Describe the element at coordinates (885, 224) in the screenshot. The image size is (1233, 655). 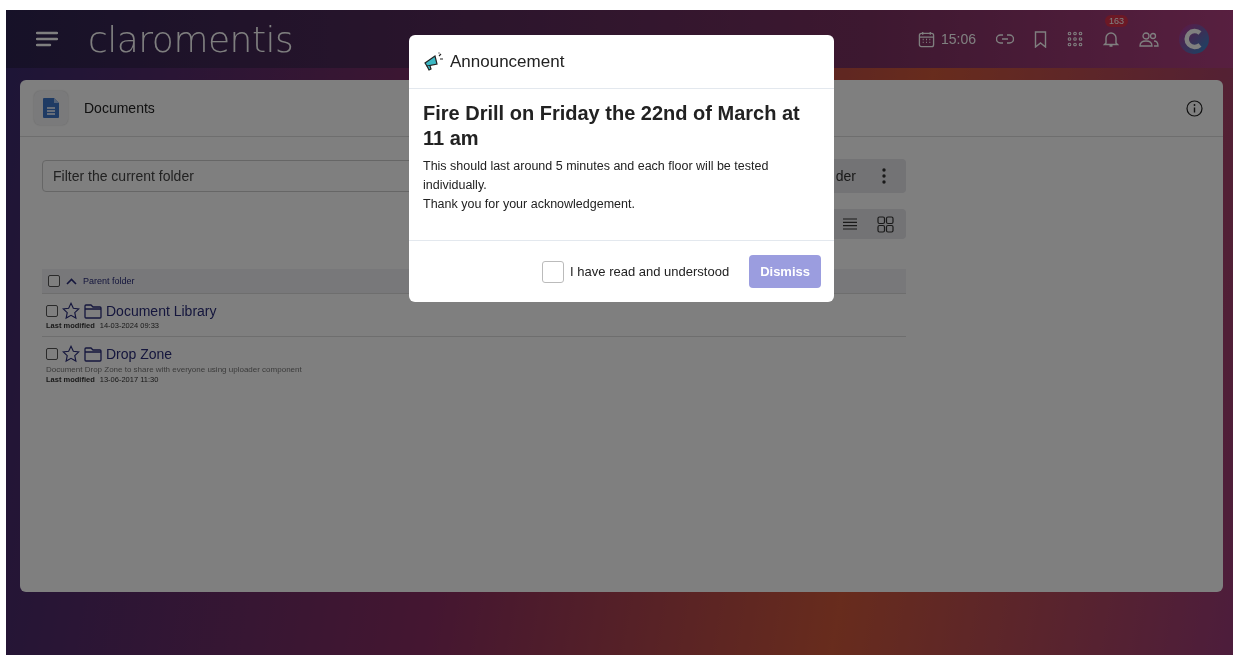
I see `grid-view-icon` at that location.